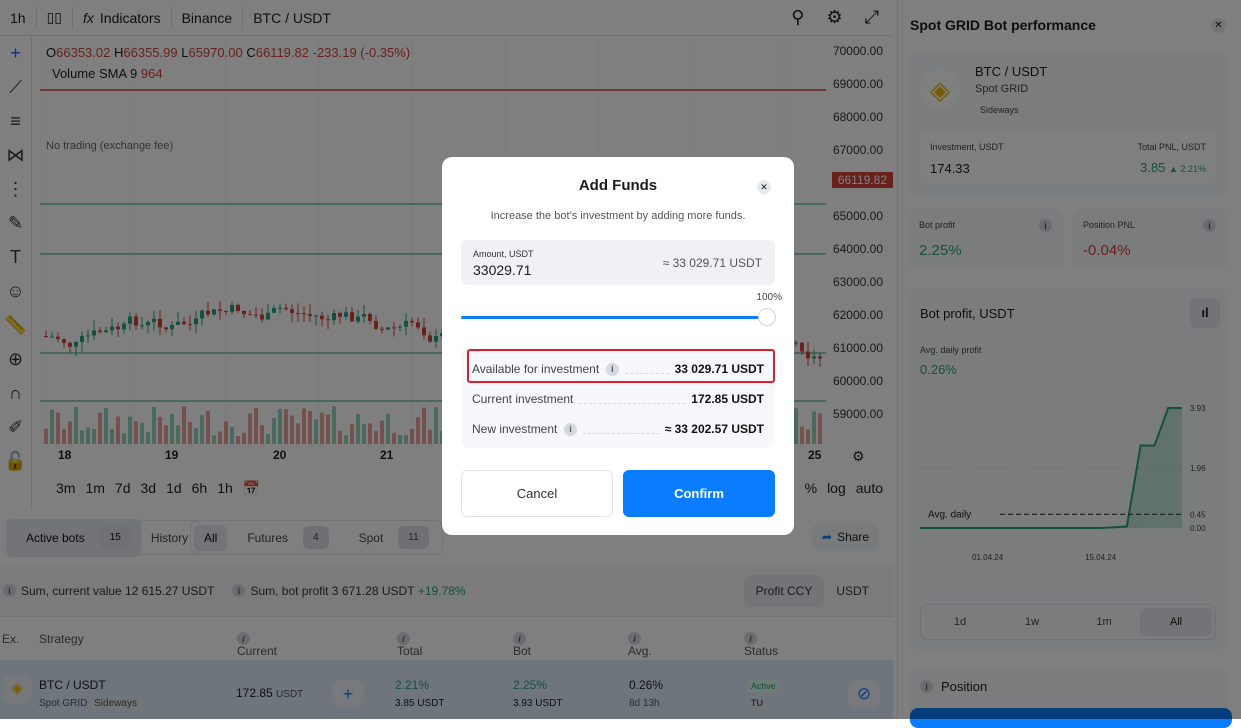 This screenshot has width=1241, height=728. What do you see at coordinates (537, 493) in the screenshot?
I see `cancel-button: Cancel` at bounding box center [537, 493].